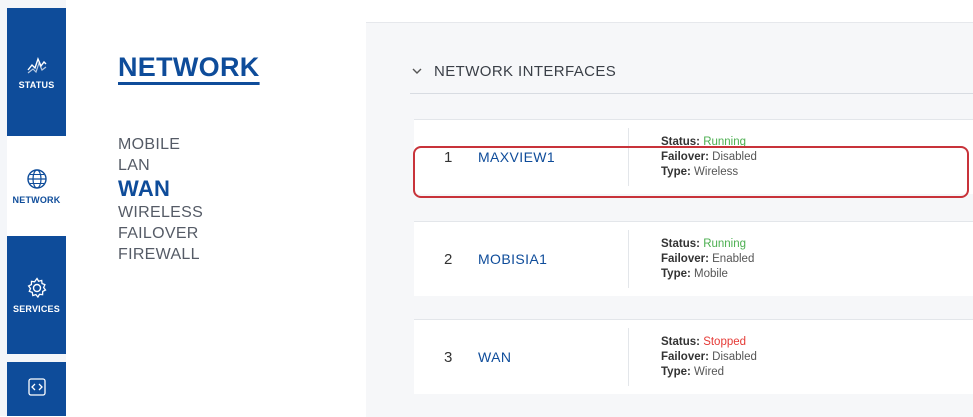 This screenshot has height=417, width=973. Describe the element at coordinates (525, 71) in the screenshot. I see `section-title: NETWORK INTERFACES` at that location.